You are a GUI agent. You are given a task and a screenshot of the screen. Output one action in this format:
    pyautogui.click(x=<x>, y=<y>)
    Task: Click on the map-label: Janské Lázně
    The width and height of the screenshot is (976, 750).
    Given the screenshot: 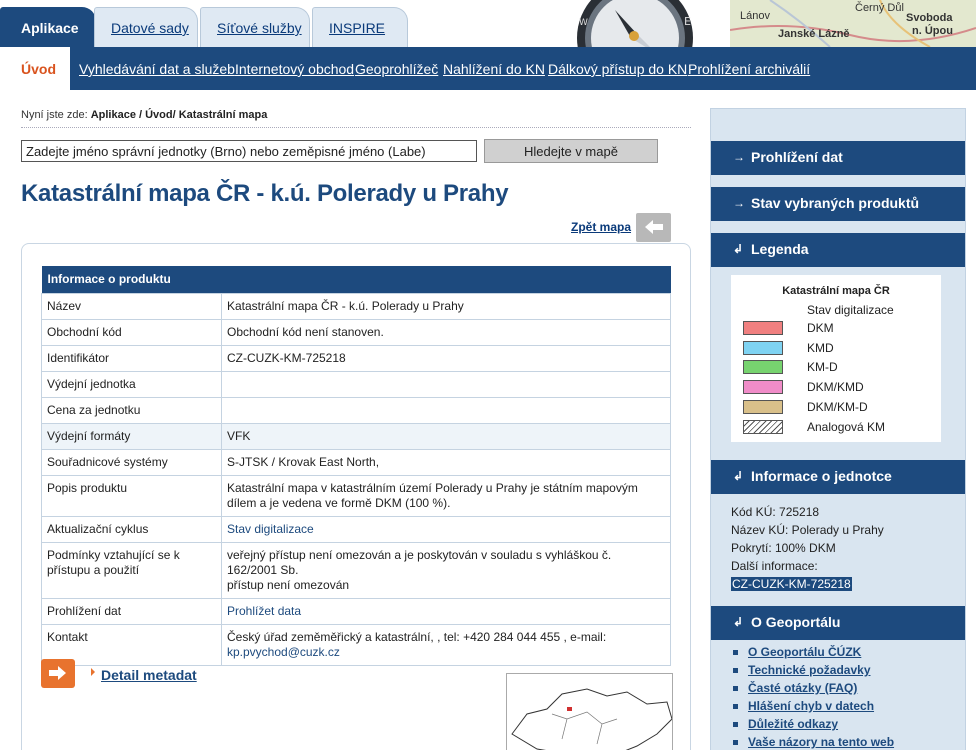 What is the action you would take?
    pyautogui.click(x=814, y=34)
    